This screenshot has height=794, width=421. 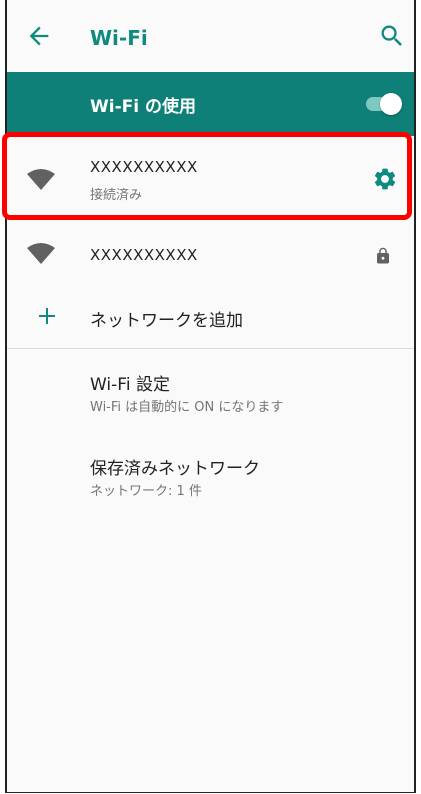 What do you see at coordinates (392, 36) in the screenshot?
I see `search-icon` at bounding box center [392, 36].